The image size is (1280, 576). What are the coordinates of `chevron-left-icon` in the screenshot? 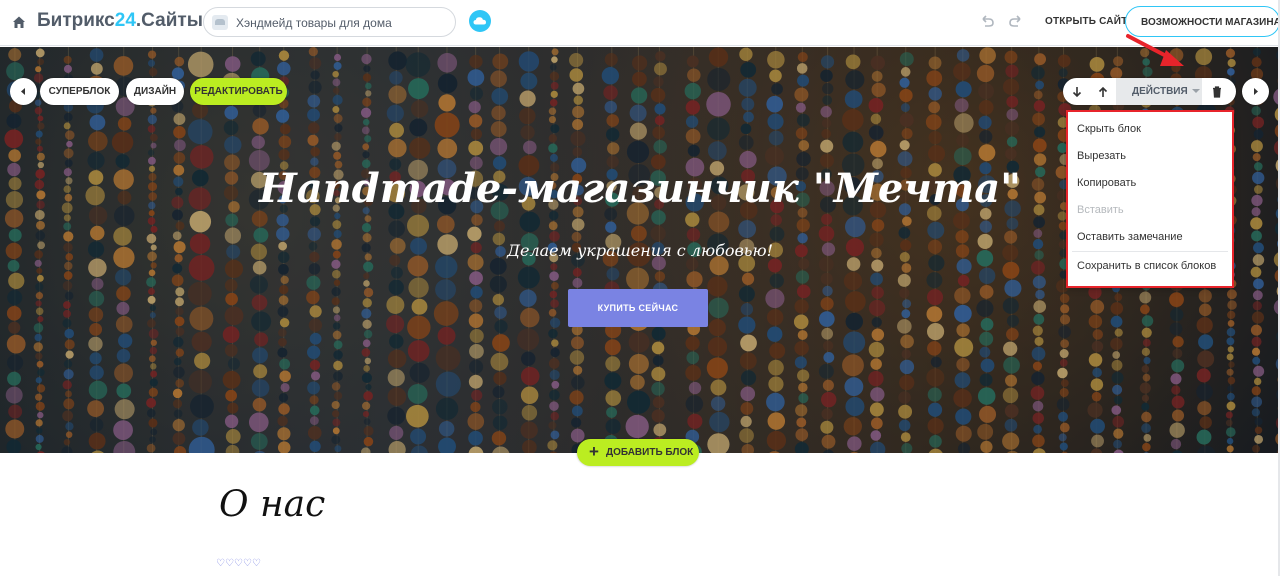 It's located at (23, 91).